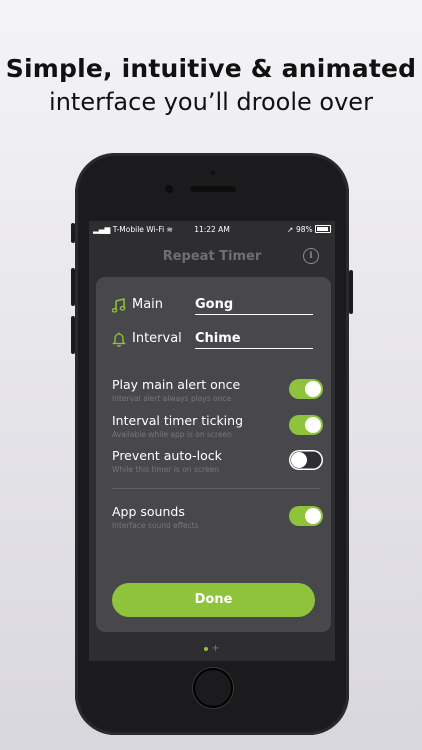  Describe the element at coordinates (213, 173) in the screenshot. I see `proximity-sensor` at that location.